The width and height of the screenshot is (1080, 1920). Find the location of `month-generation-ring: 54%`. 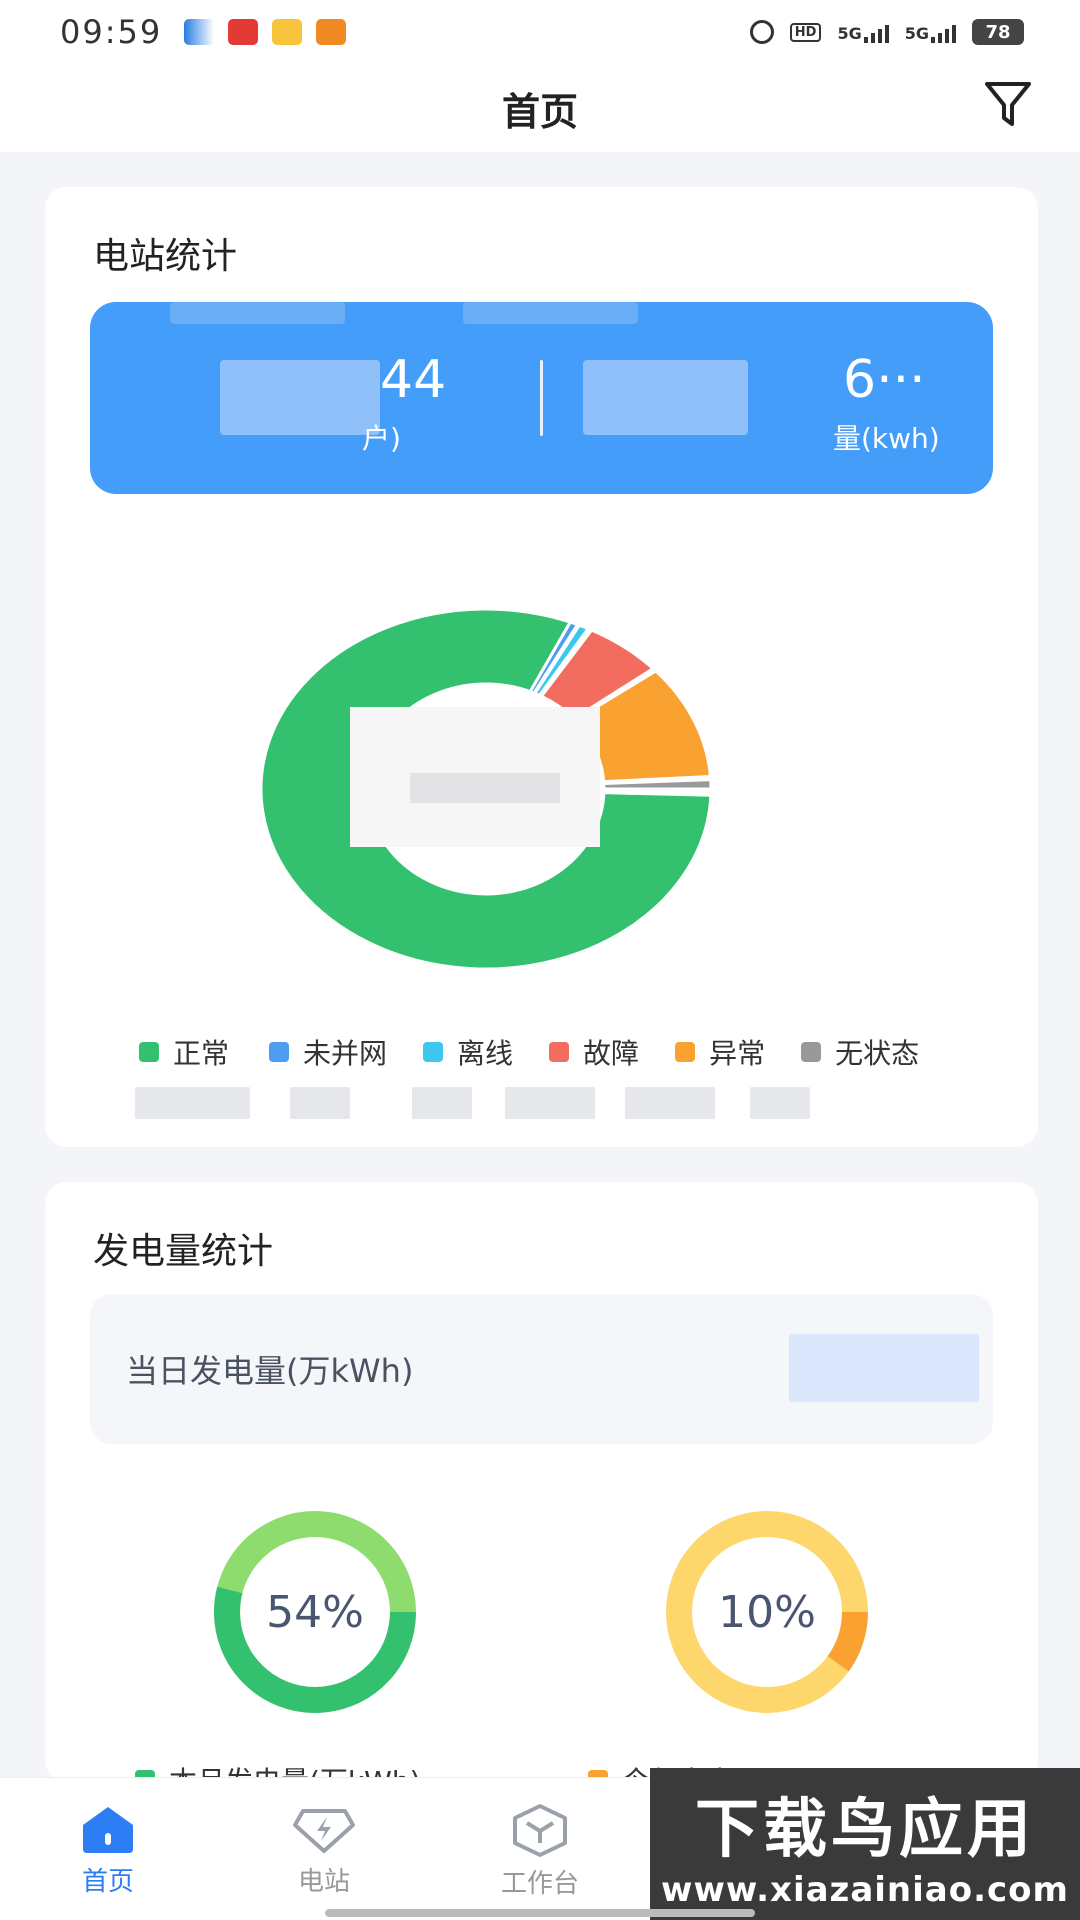

month-generation-ring: 54% is located at coordinates (315, 1612).